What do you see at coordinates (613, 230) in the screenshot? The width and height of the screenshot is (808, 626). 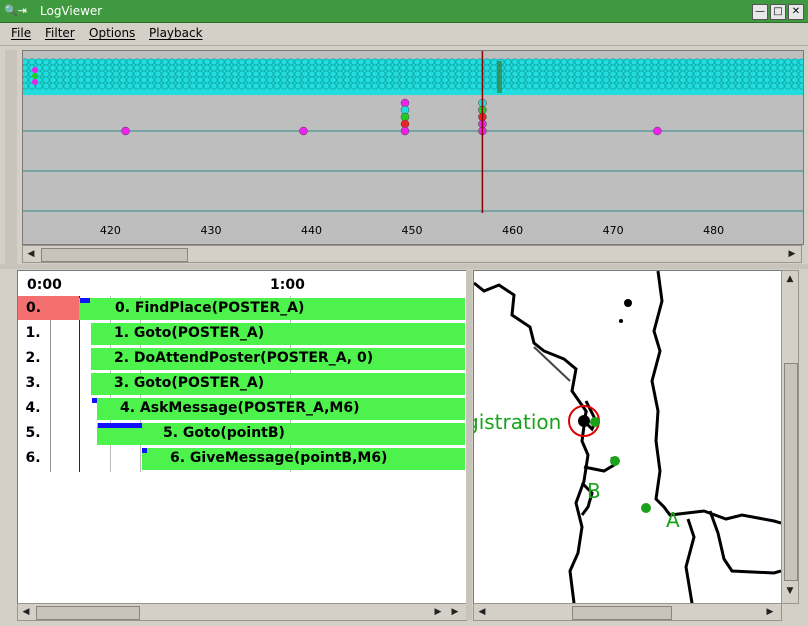 I see `timeline-tick-label: 470` at bounding box center [613, 230].